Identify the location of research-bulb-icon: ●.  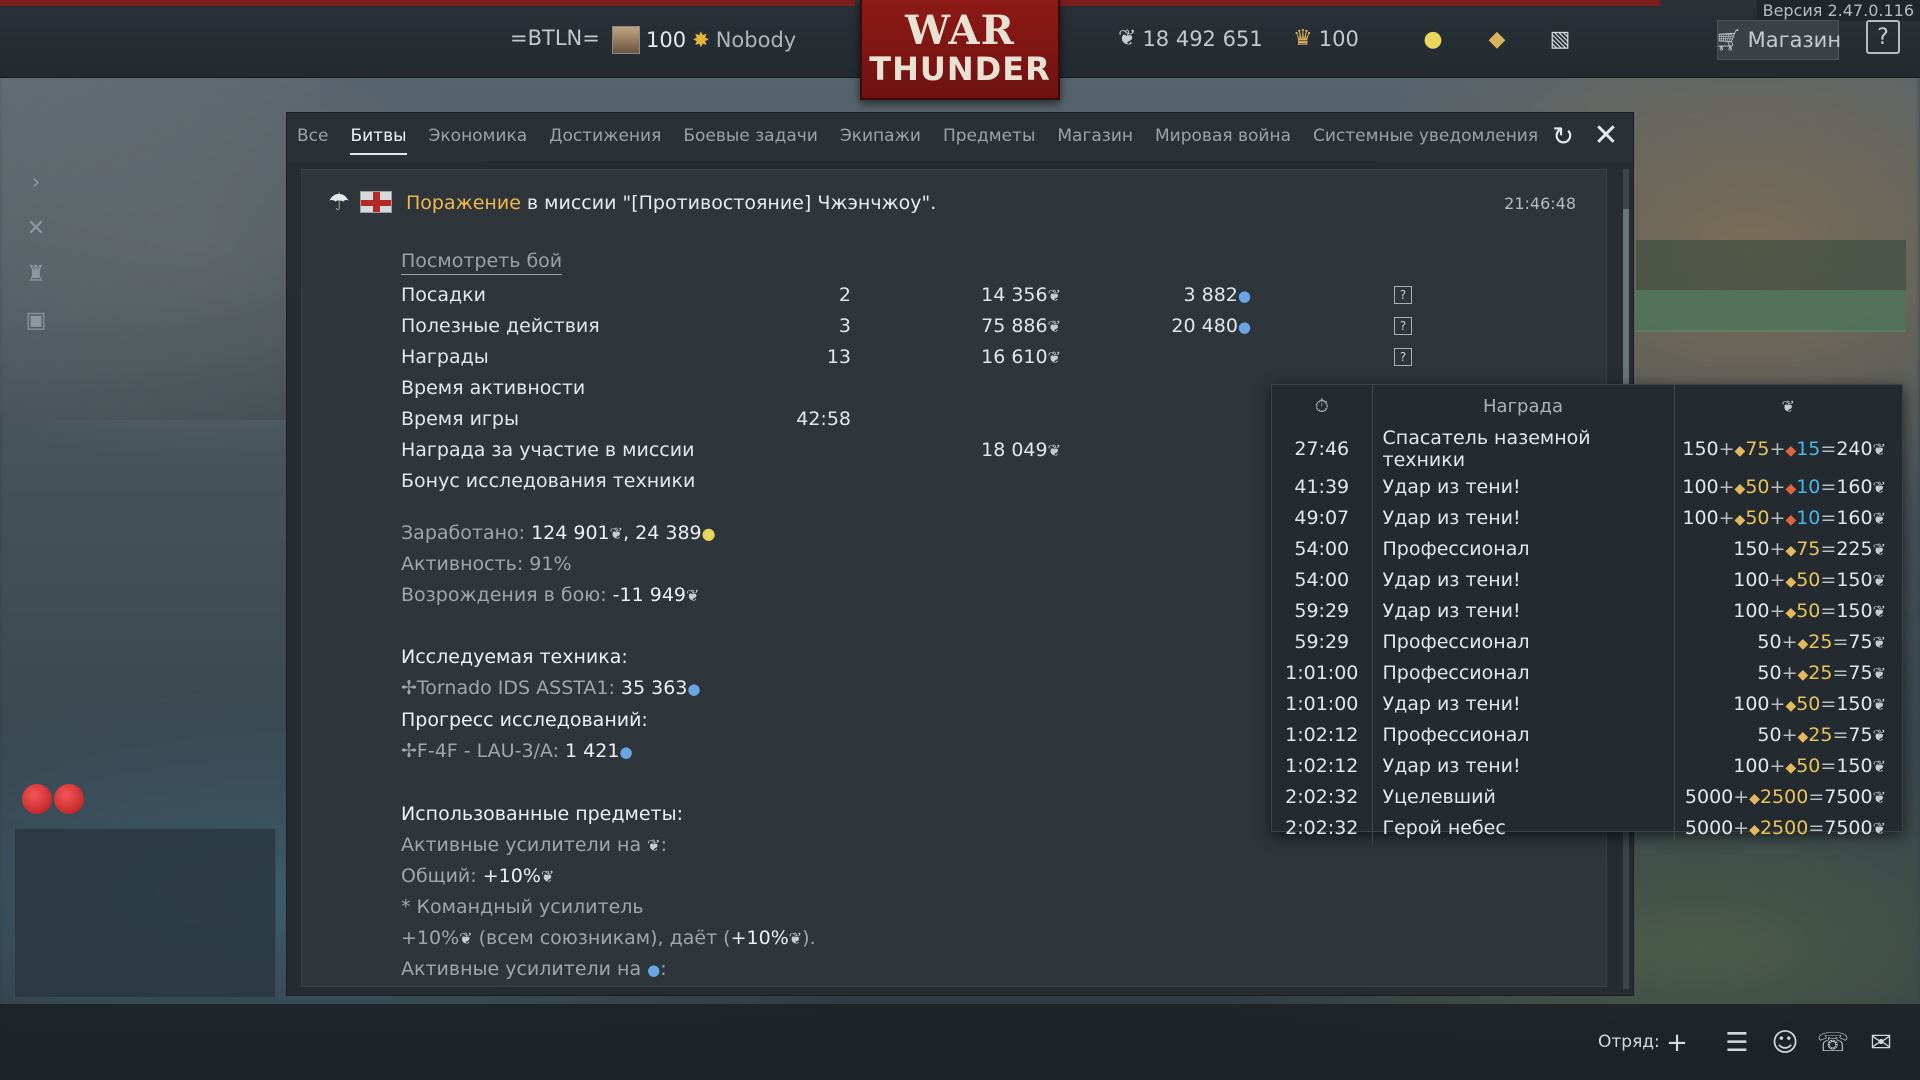
(1433, 39).